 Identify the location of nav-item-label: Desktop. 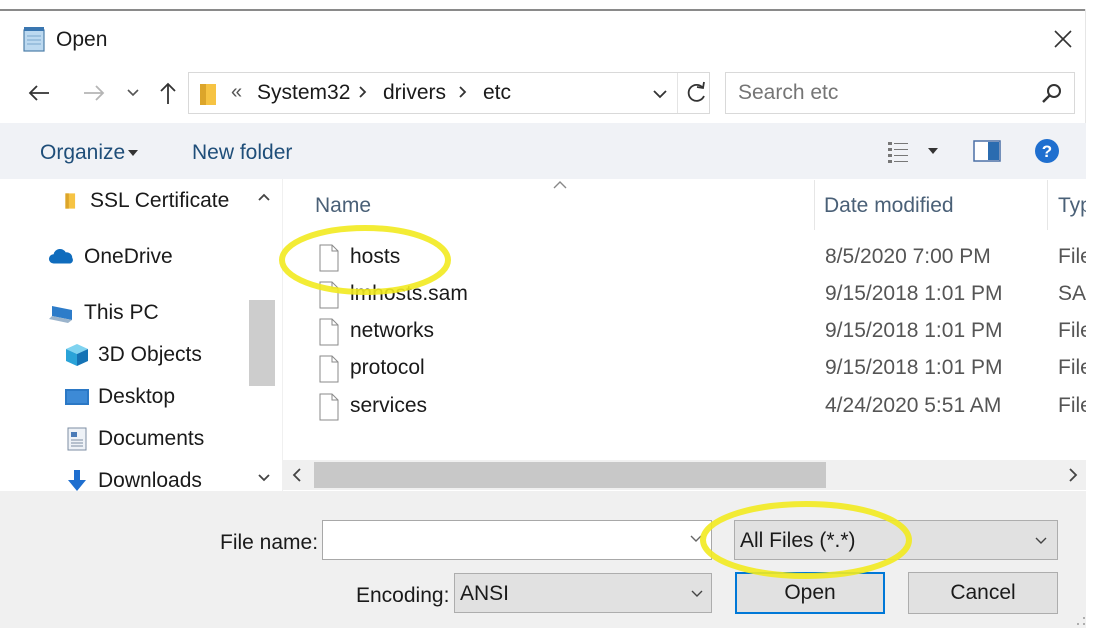
(137, 396).